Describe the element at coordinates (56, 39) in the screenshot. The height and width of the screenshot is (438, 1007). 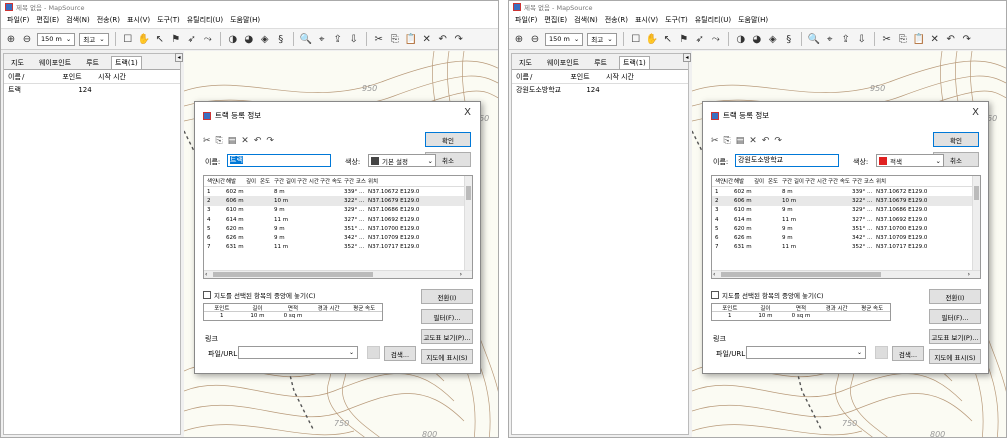
I see `zoom-scale-select: 150 m ⌄` at that location.